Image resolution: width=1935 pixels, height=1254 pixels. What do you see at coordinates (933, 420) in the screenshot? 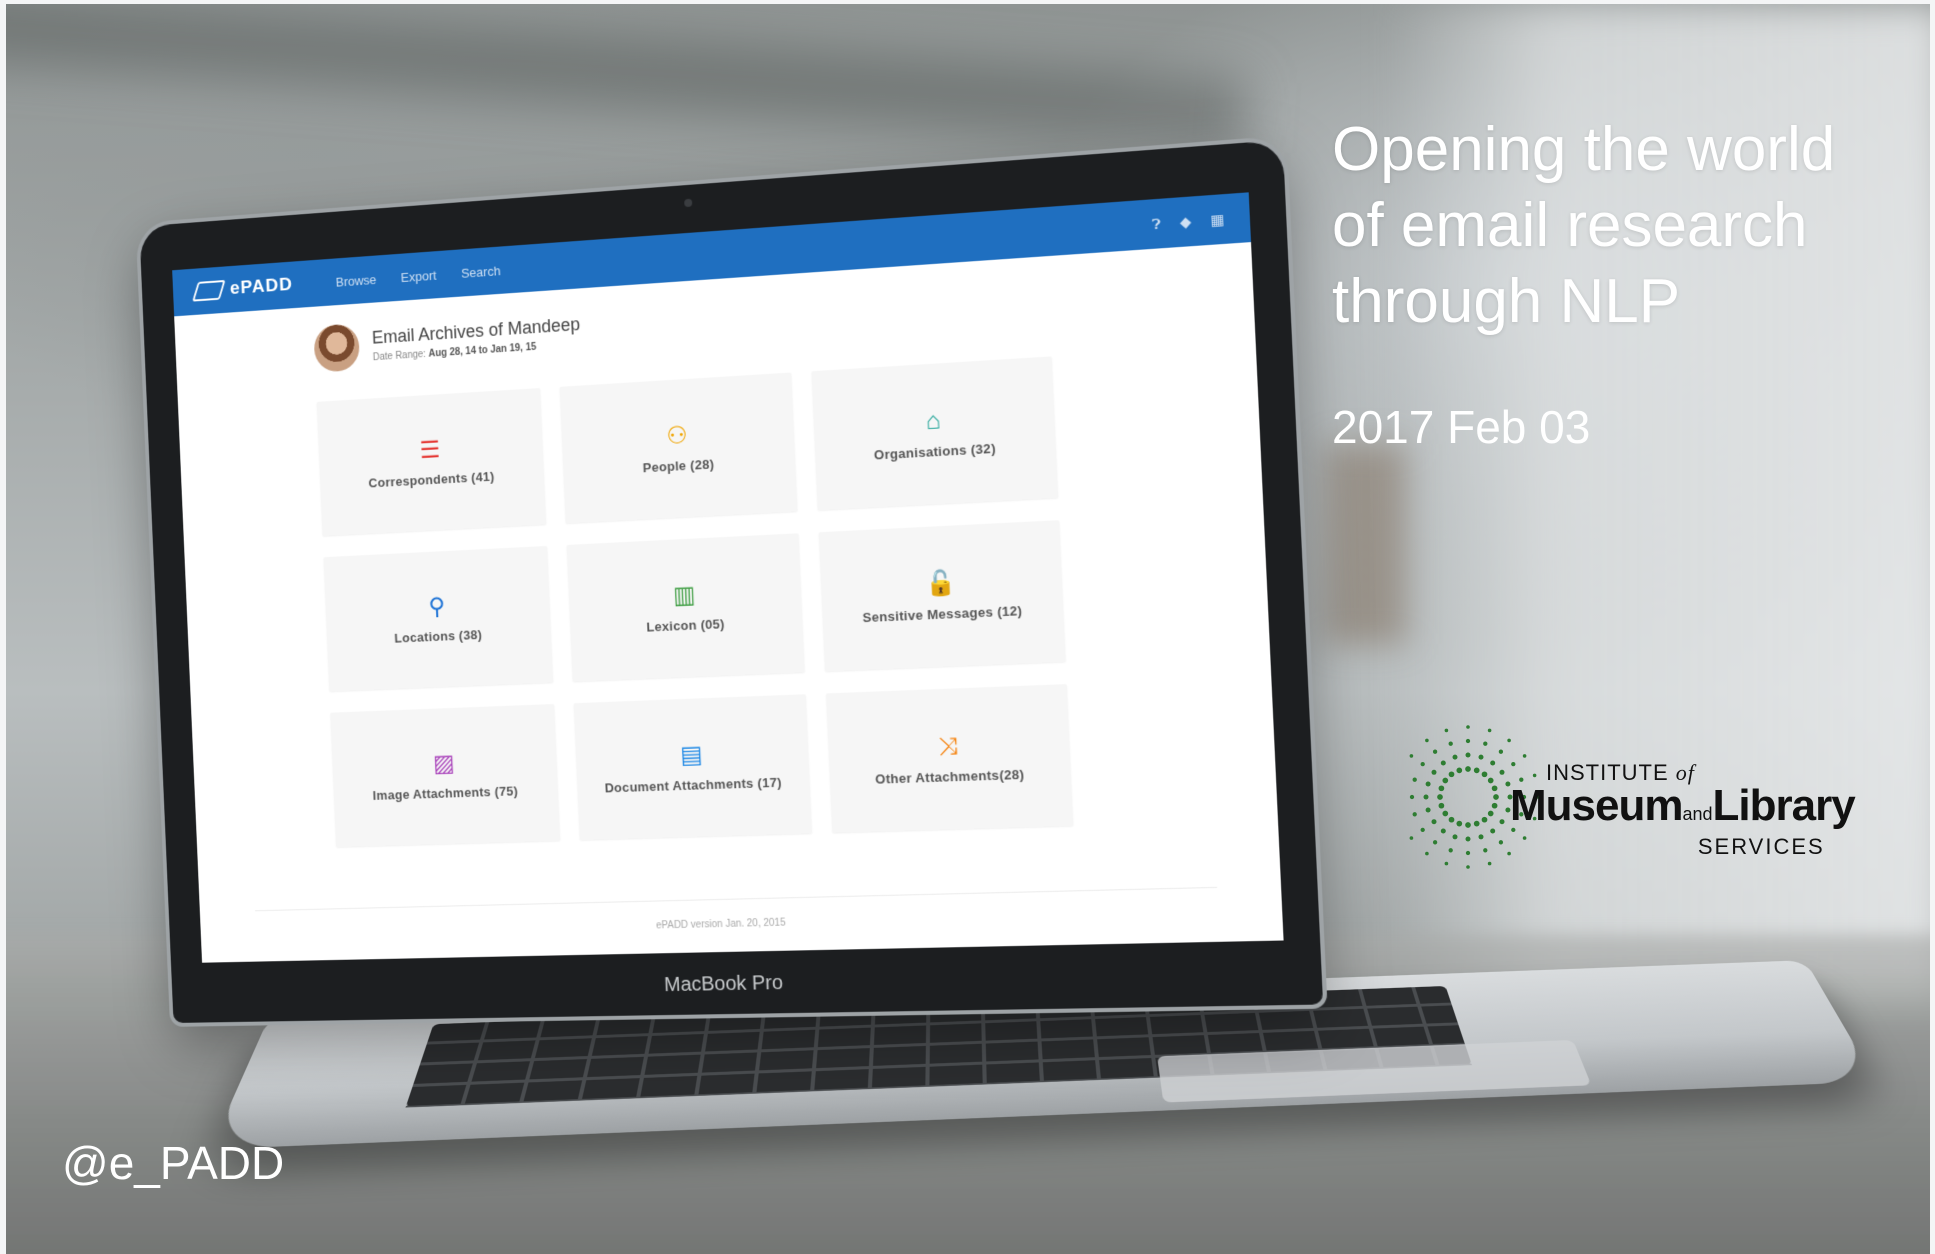
I see `home-icon: ⌂` at bounding box center [933, 420].